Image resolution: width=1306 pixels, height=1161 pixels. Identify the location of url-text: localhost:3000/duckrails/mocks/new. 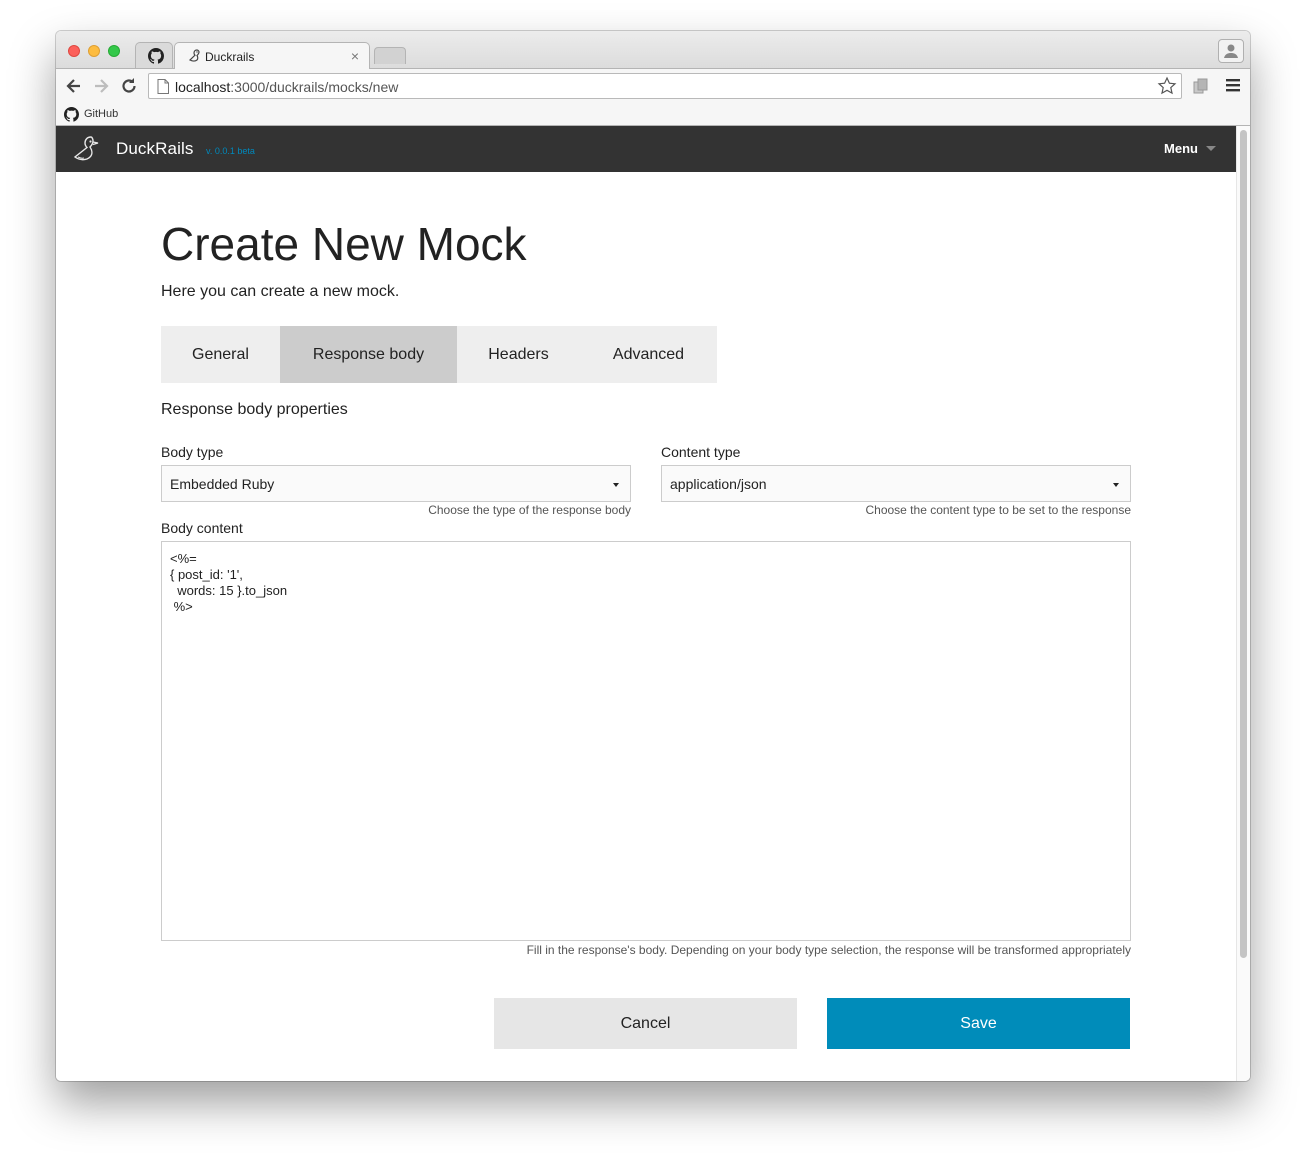
(287, 87).